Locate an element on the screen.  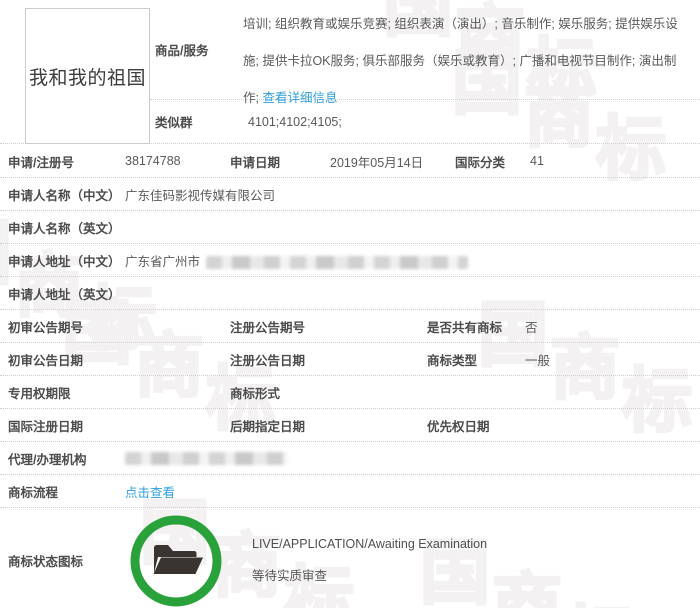
folder-flap is located at coordinates (178, 565).